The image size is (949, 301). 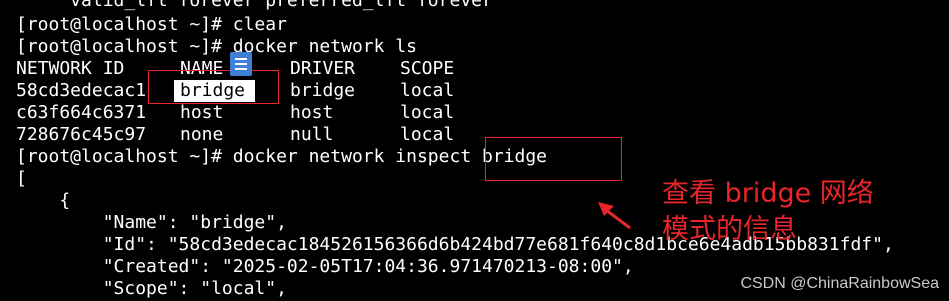 I want to click on annotation-text: 查看 bridge 网络 模式的信息, so click(x=768, y=211).